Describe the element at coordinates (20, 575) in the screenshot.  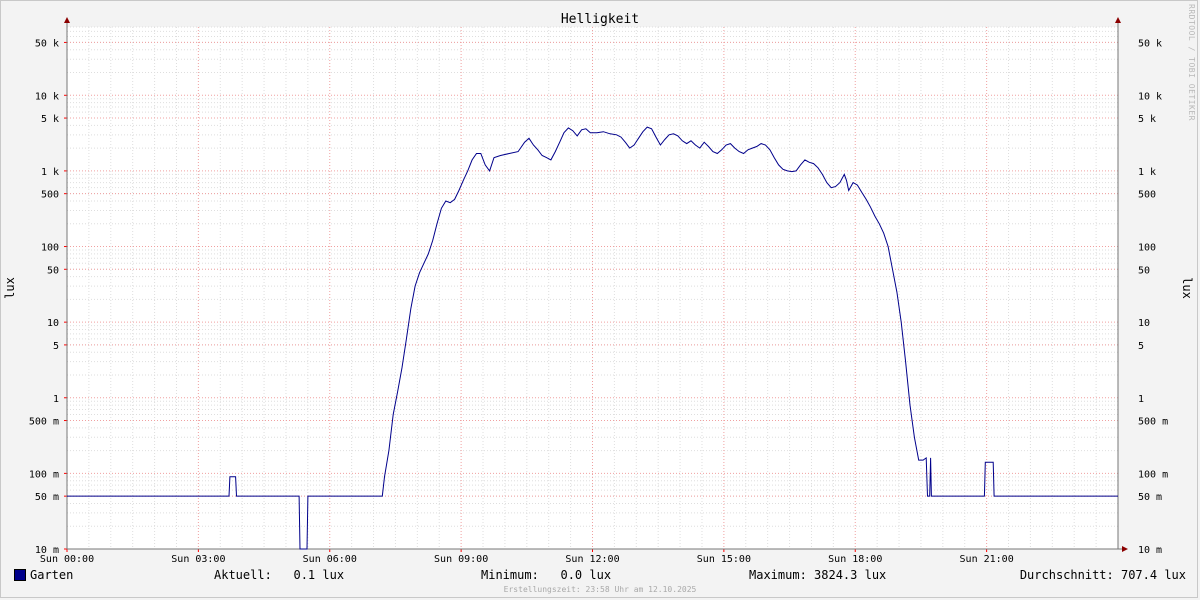
I see `legend-swatch` at that location.